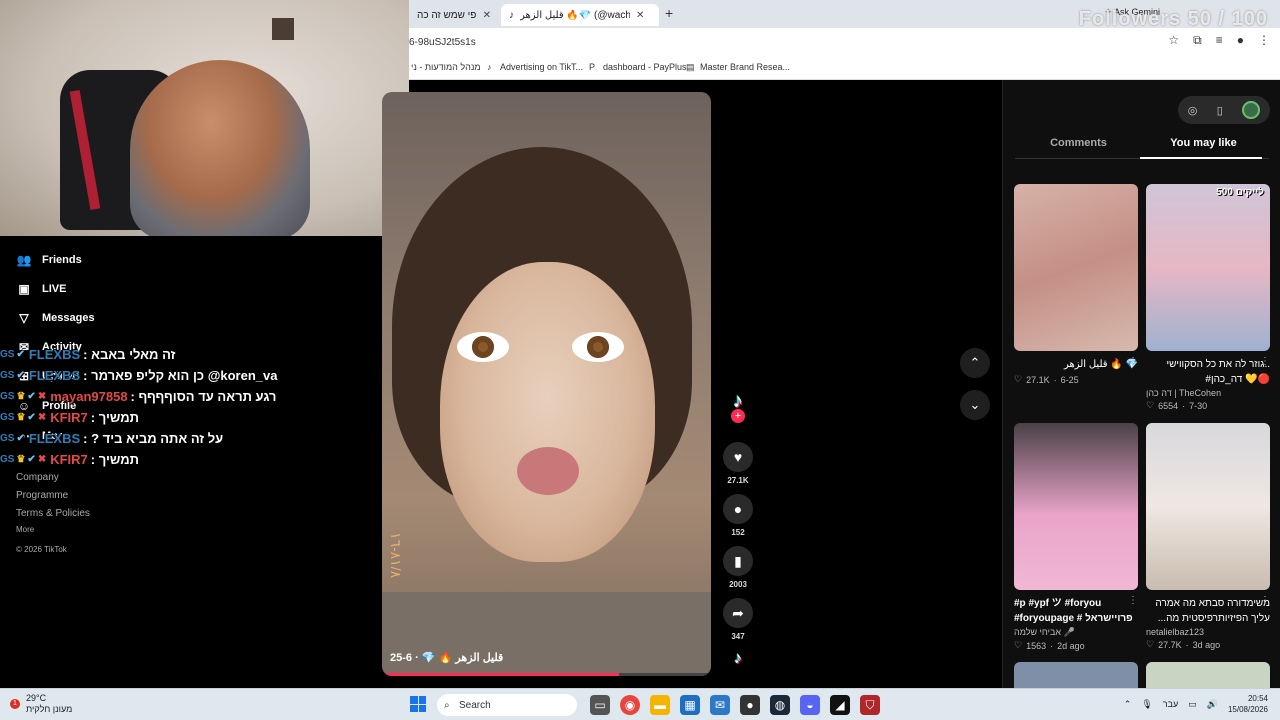 This screenshot has height=720, width=1280. What do you see at coordinates (69, 459) in the screenshot?
I see `chat-message: GS ♛ ✔ ✖ KFIR7: תמשיך` at bounding box center [69, 459].